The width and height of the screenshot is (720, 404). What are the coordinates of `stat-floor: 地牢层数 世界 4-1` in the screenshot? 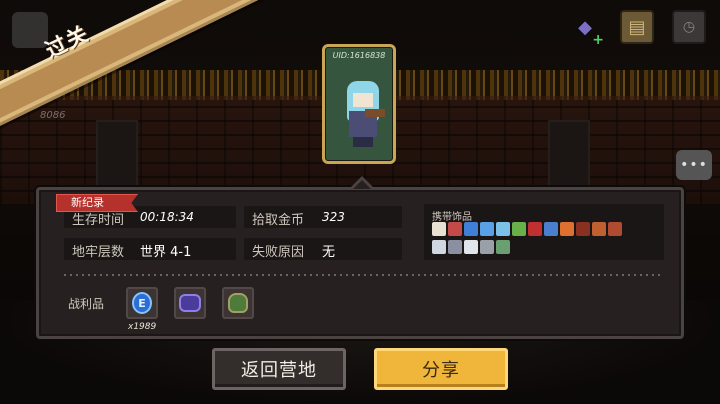 It's located at (150, 249).